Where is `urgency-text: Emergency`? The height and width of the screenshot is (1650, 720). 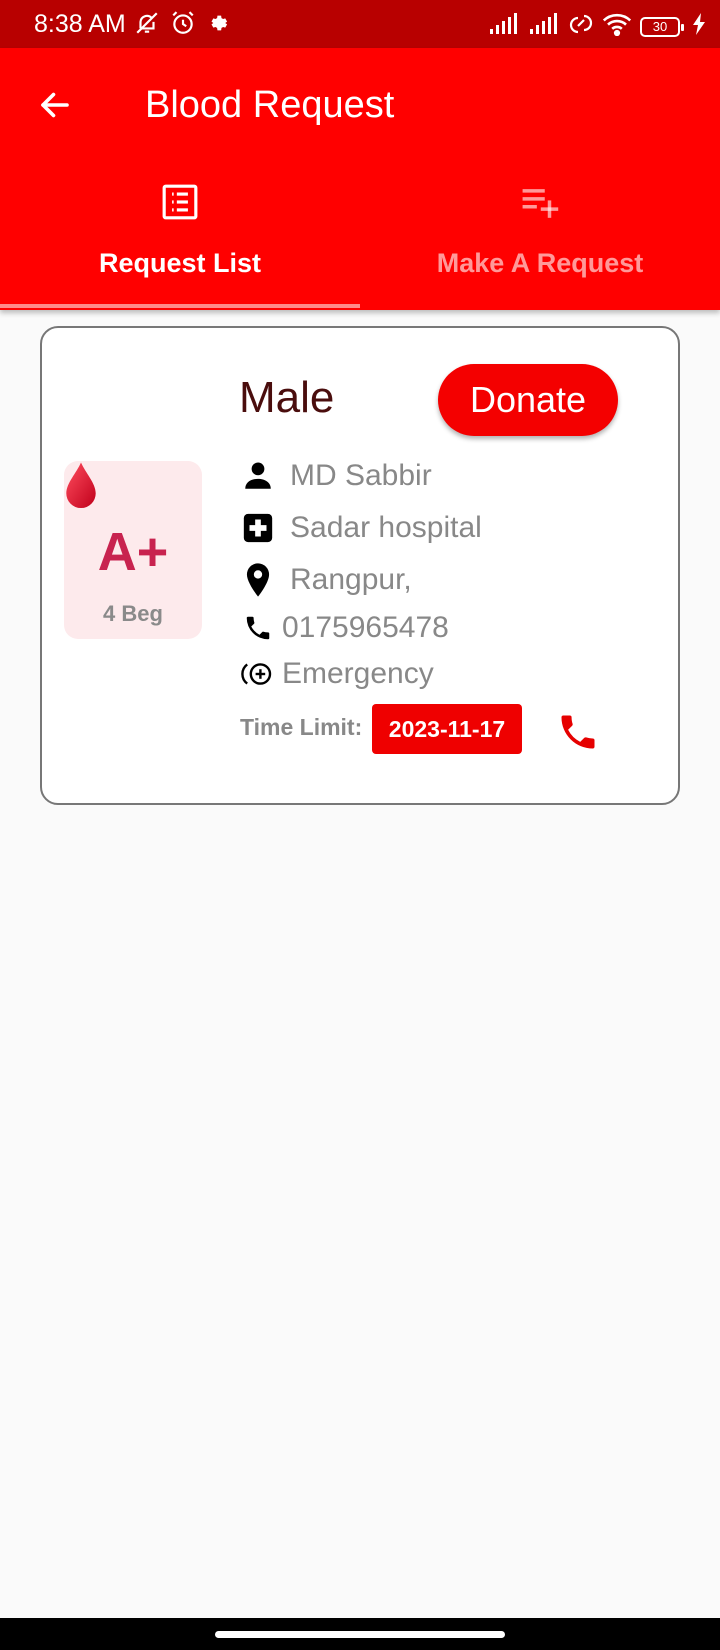
urgency-text: Emergency is located at coordinates (358, 673).